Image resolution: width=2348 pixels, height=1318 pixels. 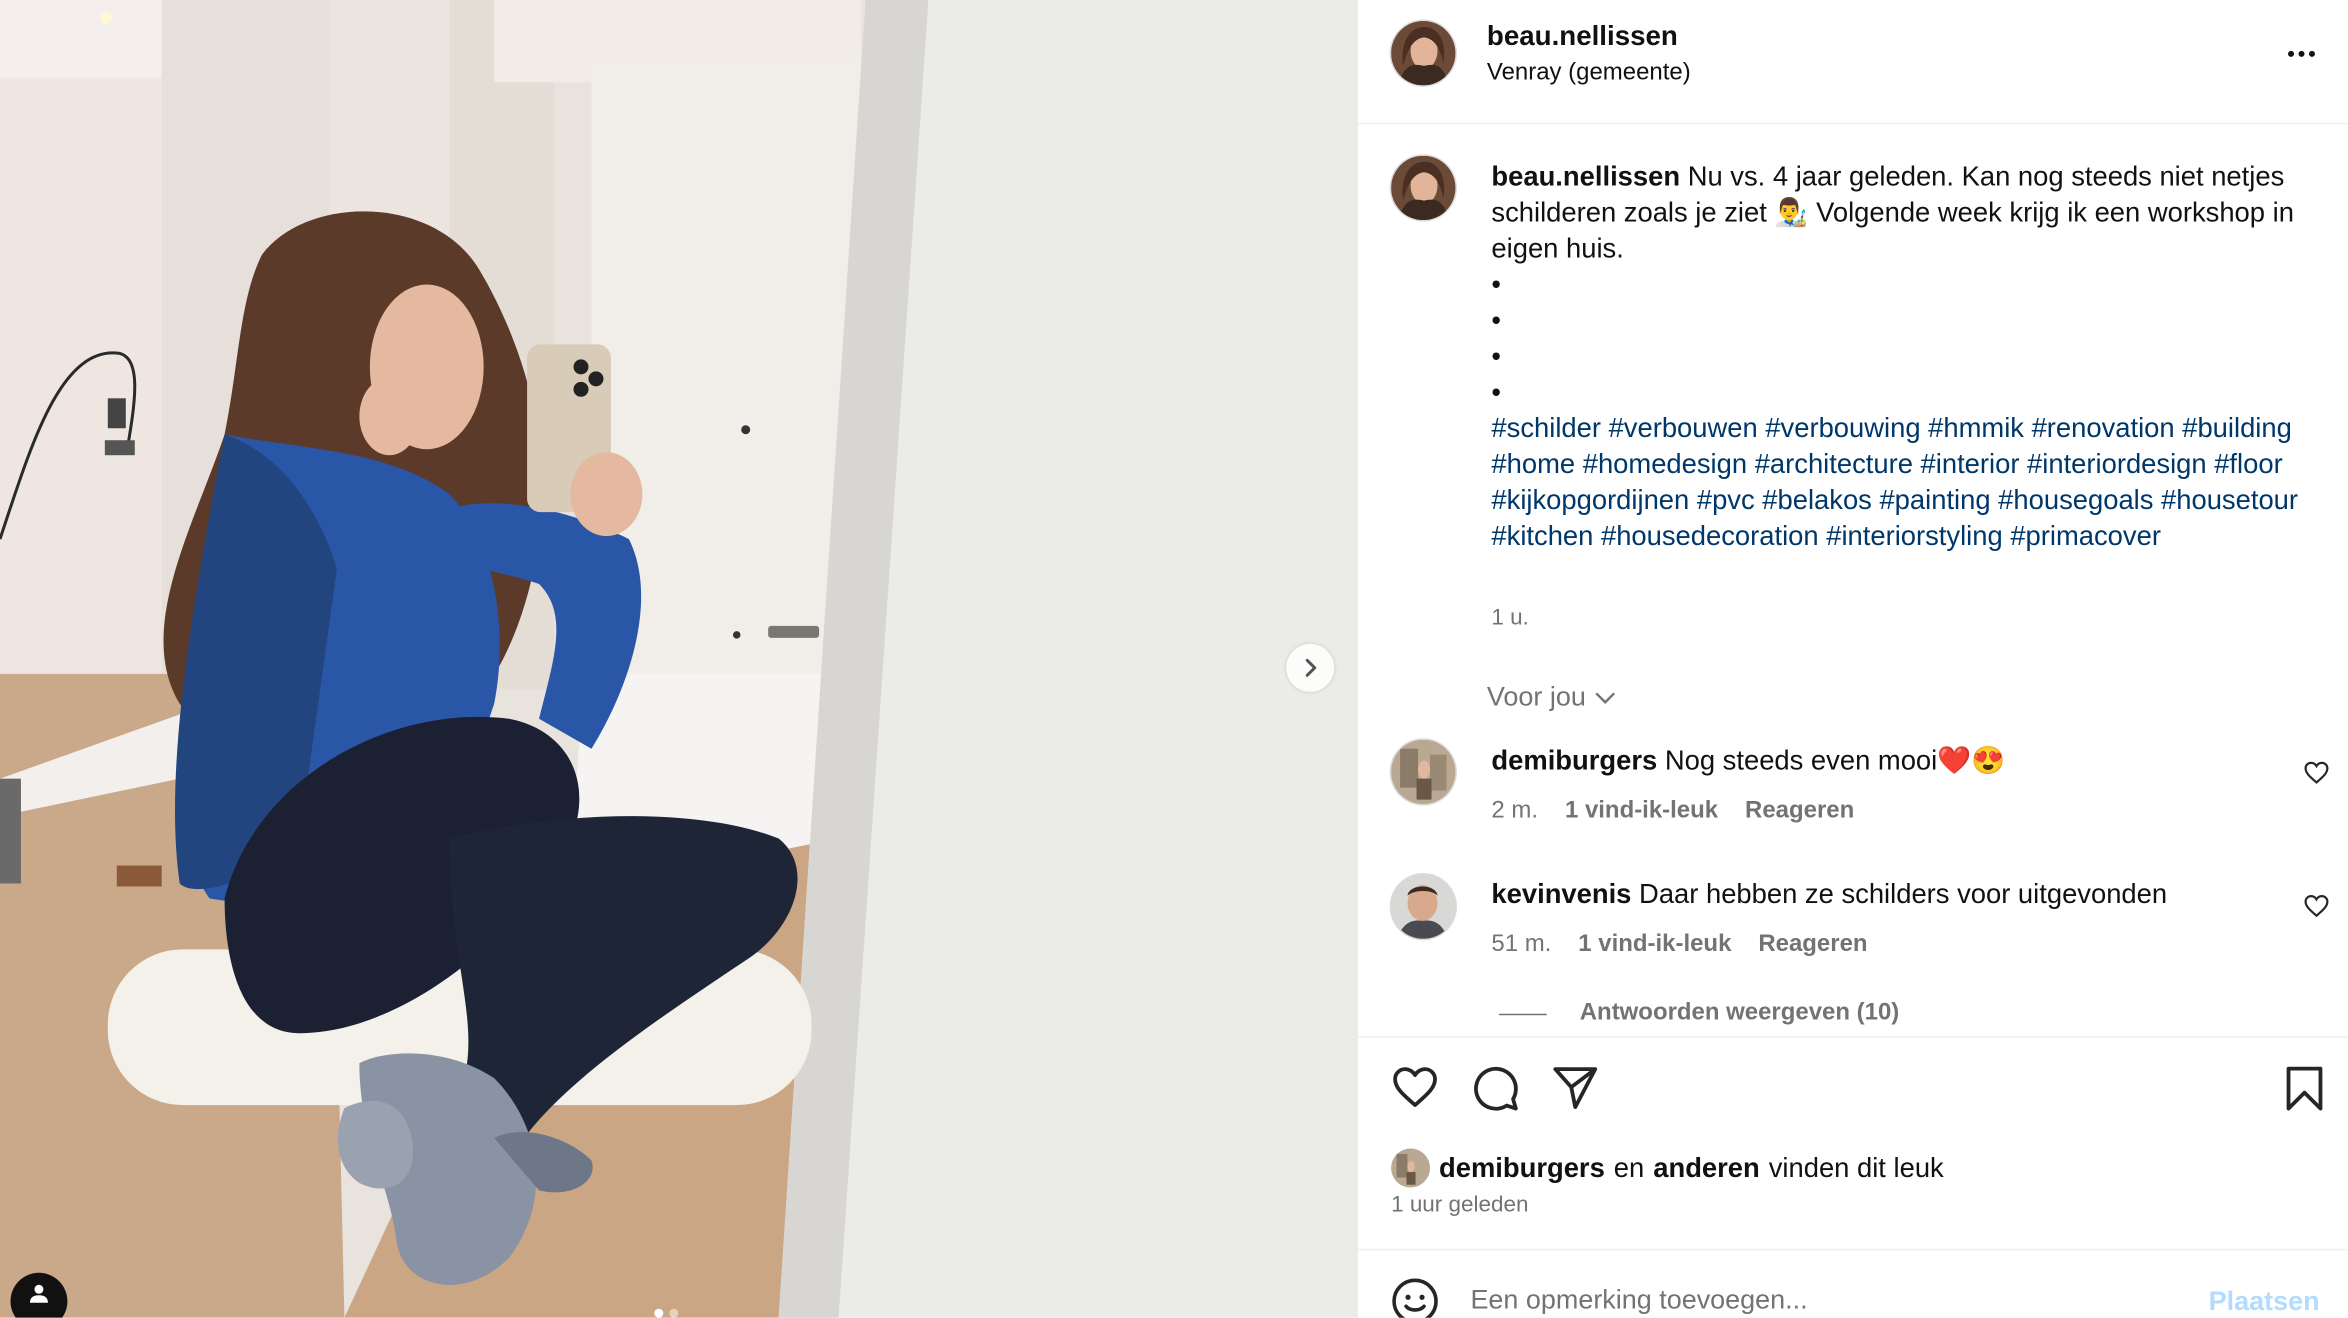 What do you see at coordinates (1856, 1167) in the screenshot?
I see `likes-suffix: vinden dit leuk` at bounding box center [1856, 1167].